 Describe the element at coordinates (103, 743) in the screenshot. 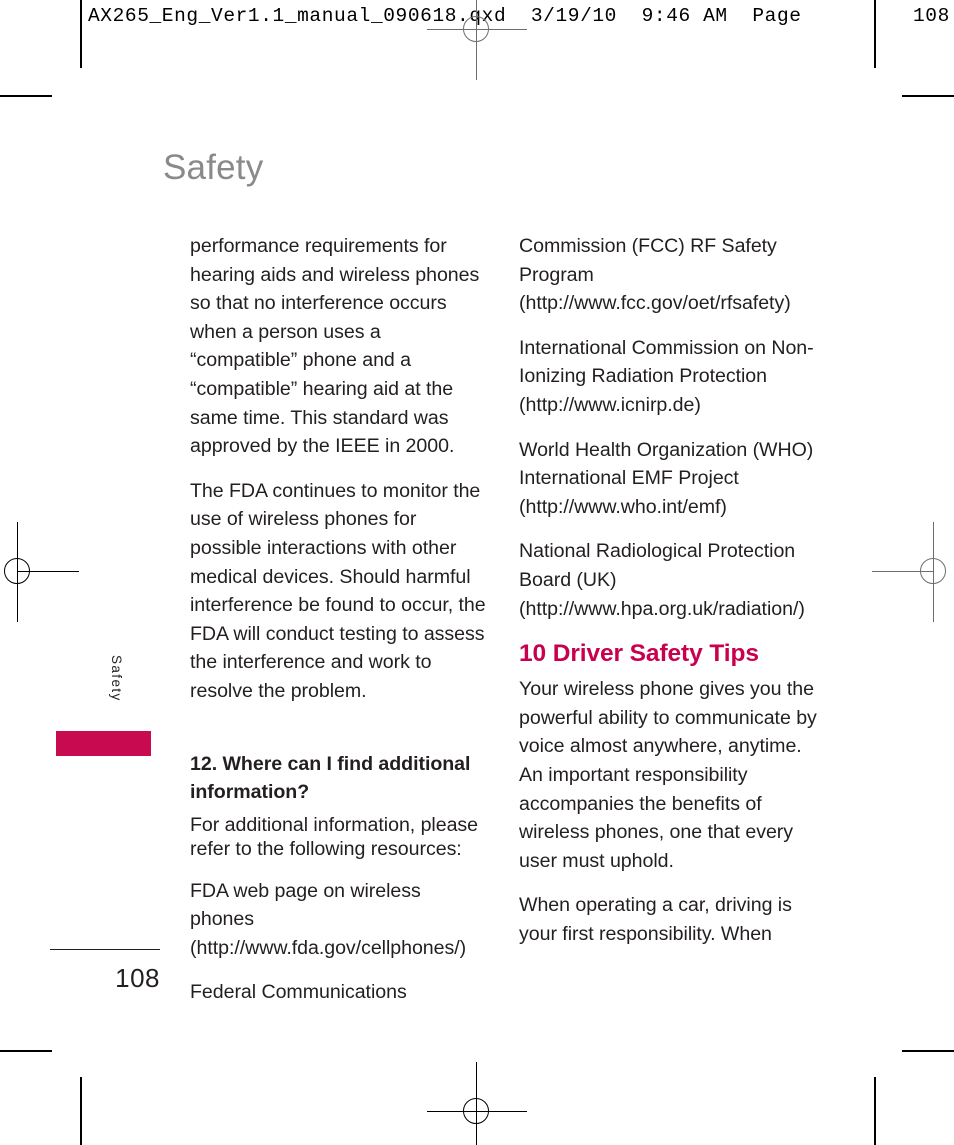

I see `side-tab-color-block` at that location.